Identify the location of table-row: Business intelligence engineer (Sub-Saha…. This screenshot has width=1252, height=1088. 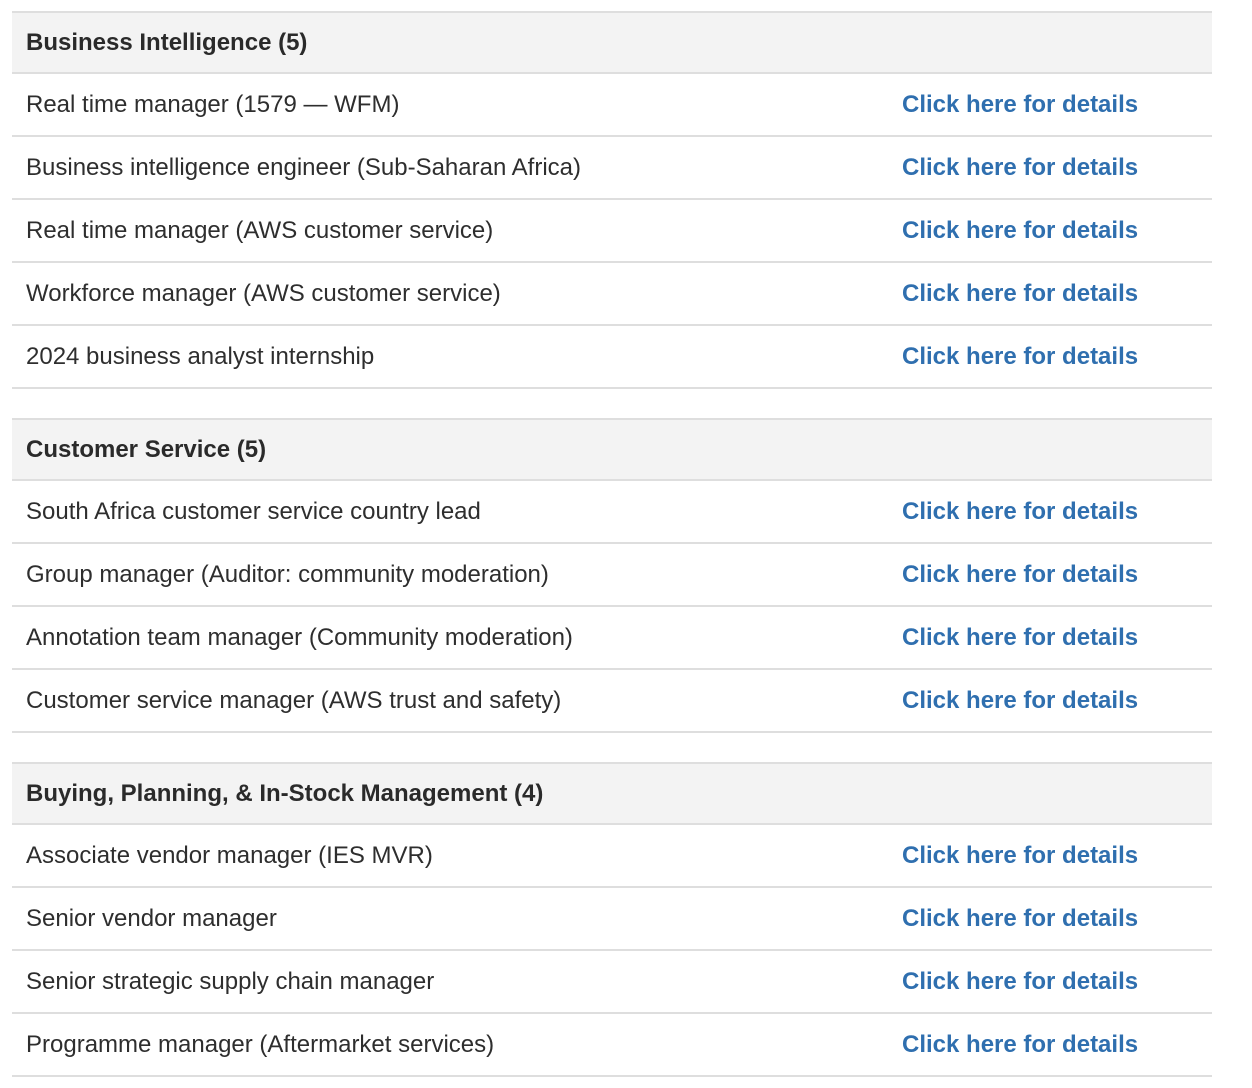
(612, 168).